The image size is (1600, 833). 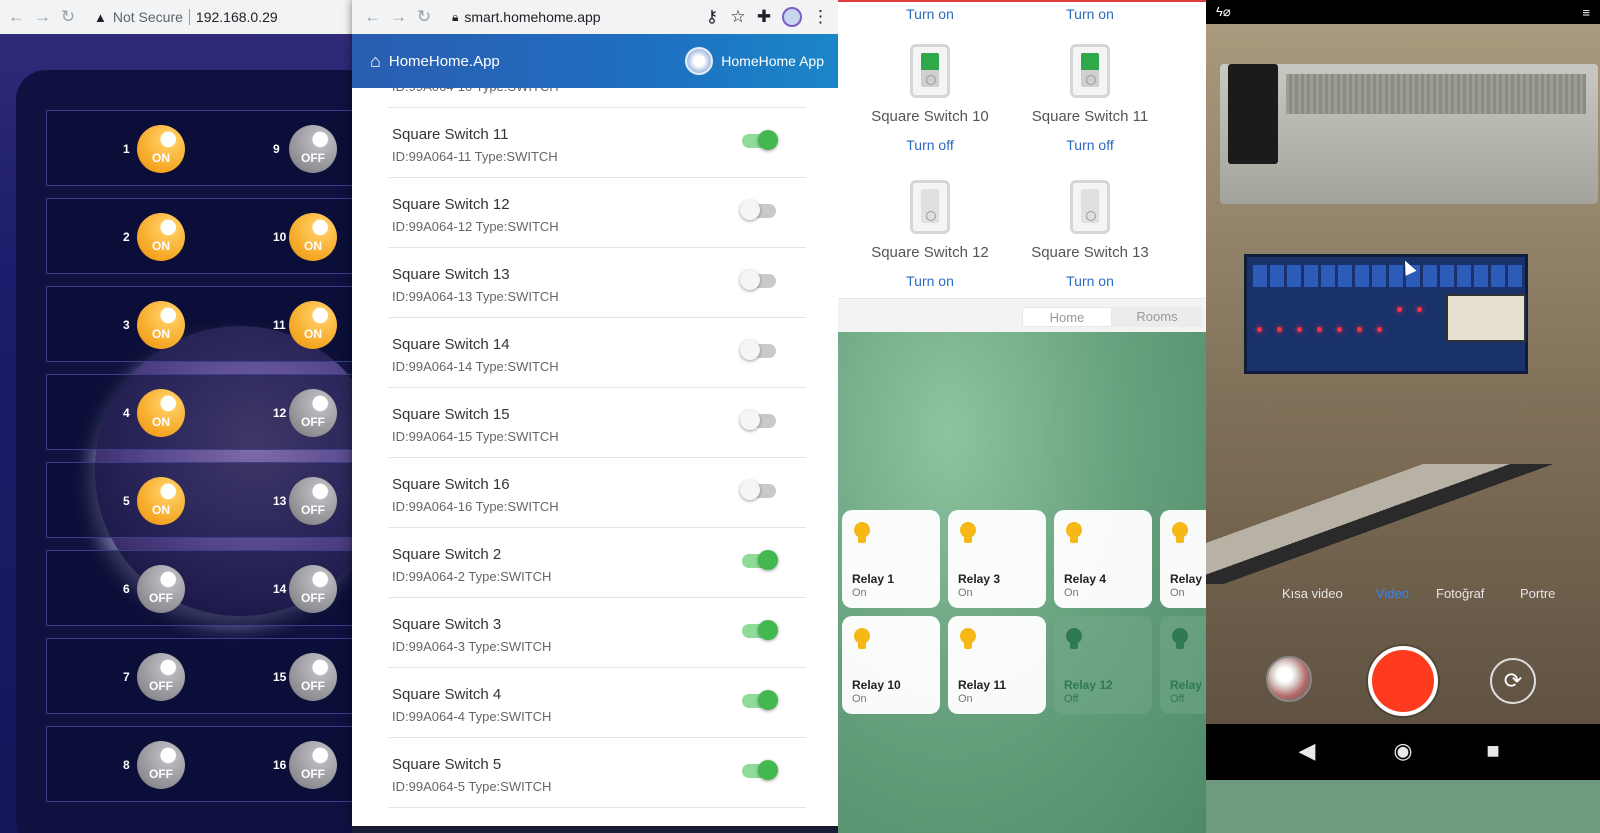 What do you see at coordinates (738, 17) in the screenshot?
I see `star-icon: ☆` at bounding box center [738, 17].